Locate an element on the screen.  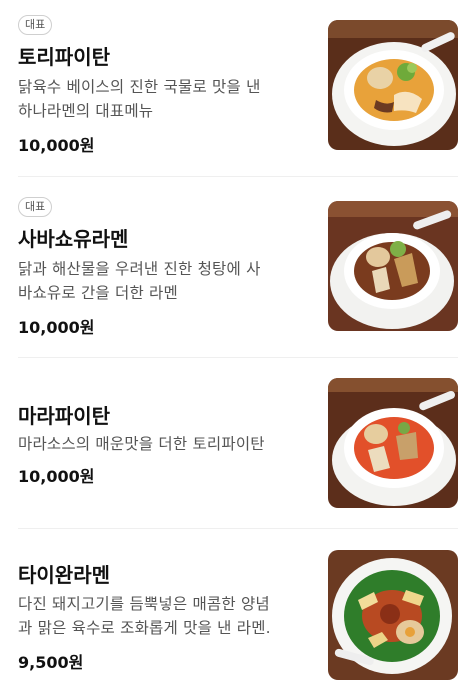
description-line: 닭과 해산물을 우려낸 진한 청탕에 사 is located at coordinates (139, 269).